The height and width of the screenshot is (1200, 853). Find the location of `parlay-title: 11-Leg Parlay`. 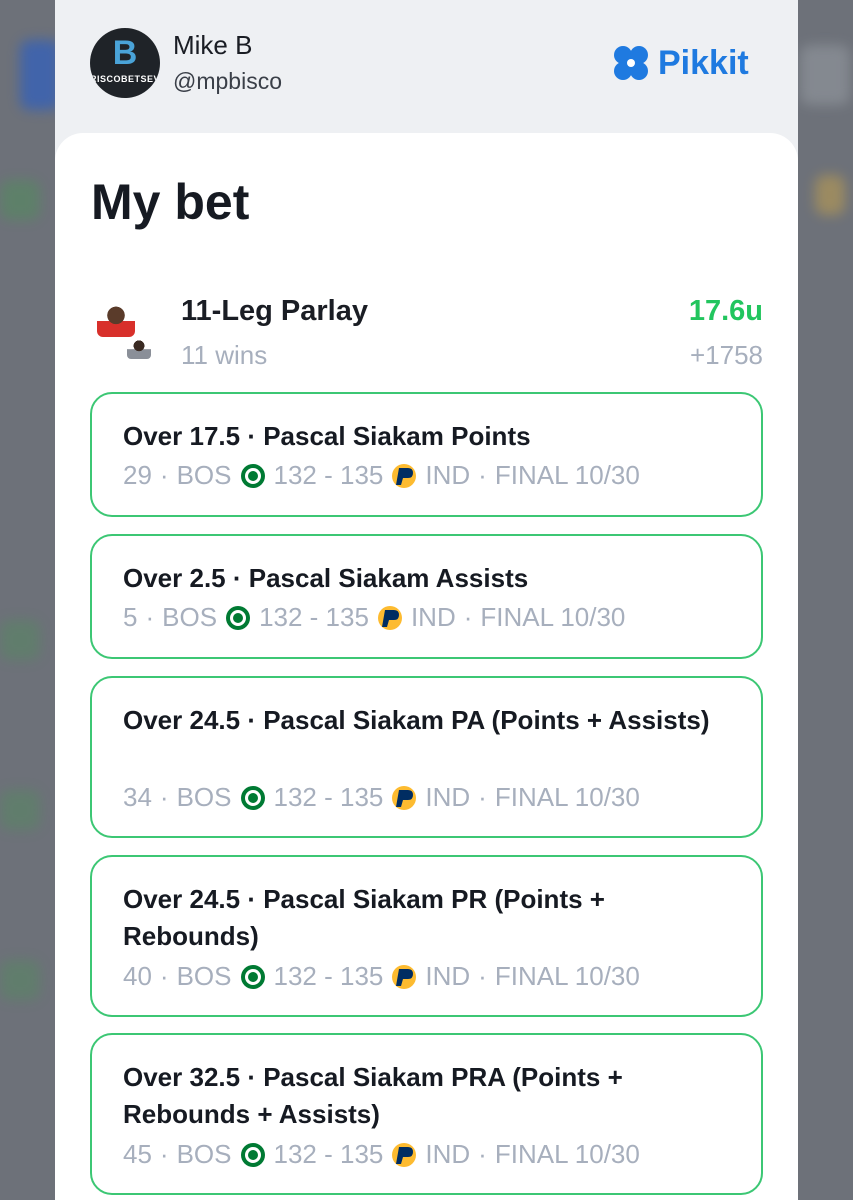

parlay-title: 11-Leg Parlay is located at coordinates (274, 311).